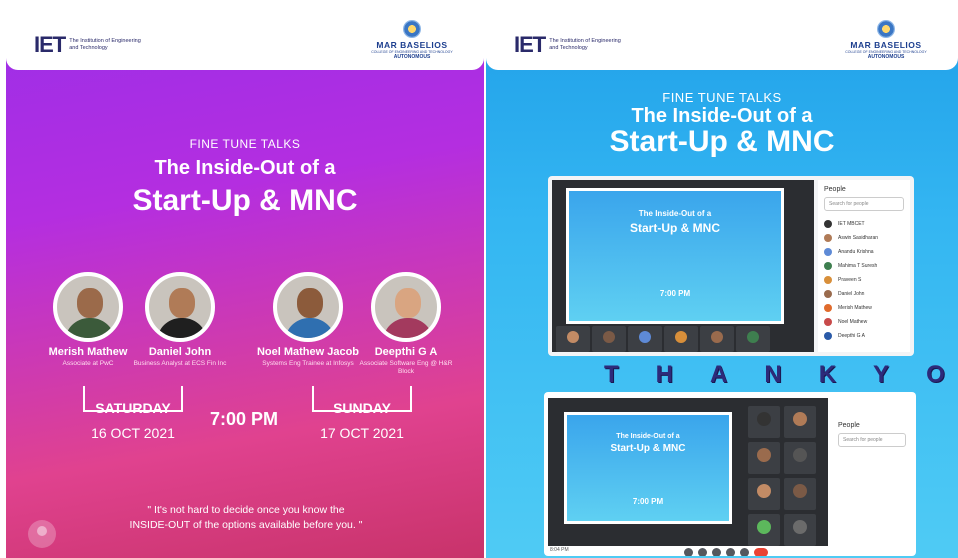 This screenshot has height=558, width=958. What do you see at coordinates (245, 168) in the screenshot?
I see `event-title-line1: The Inside-Out of a` at bounding box center [245, 168].